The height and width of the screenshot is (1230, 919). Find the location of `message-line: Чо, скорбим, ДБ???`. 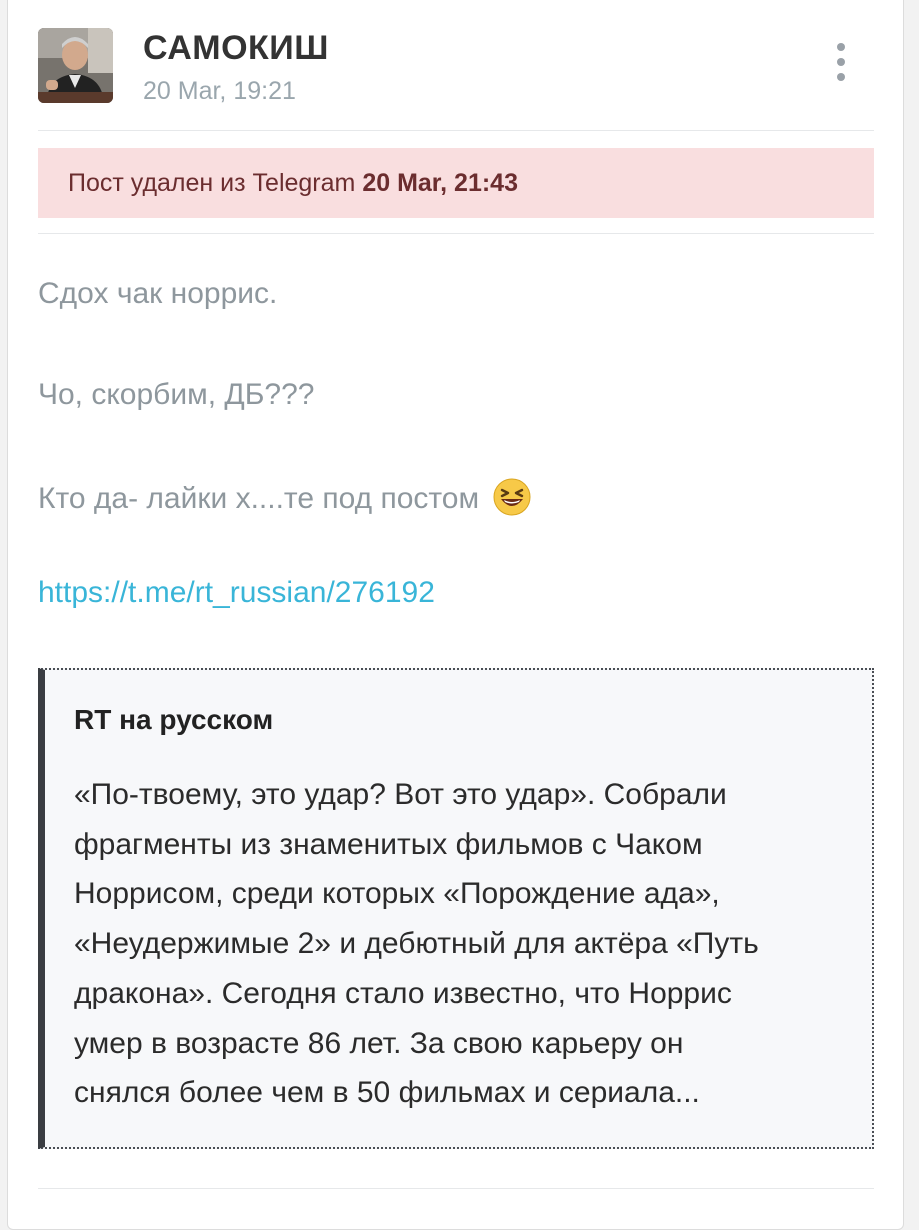

message-line: Чо, скорбим, ДБ??? is located at coordinates (176, 394).